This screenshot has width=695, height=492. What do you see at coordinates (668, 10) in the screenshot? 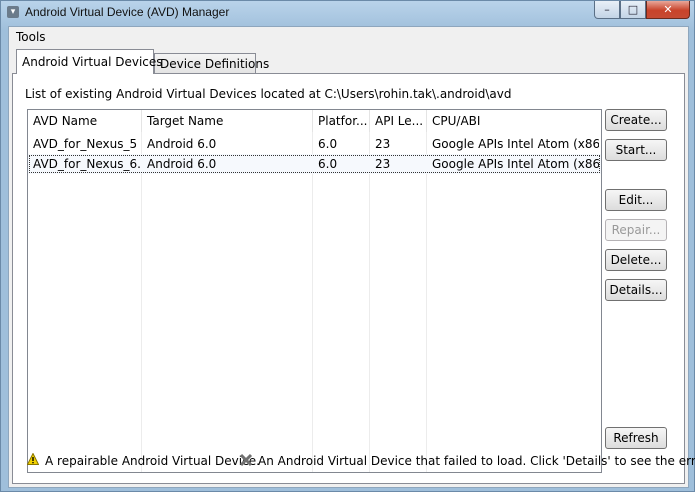
I see `close-button: ✕` at bounding box center [668, 10].